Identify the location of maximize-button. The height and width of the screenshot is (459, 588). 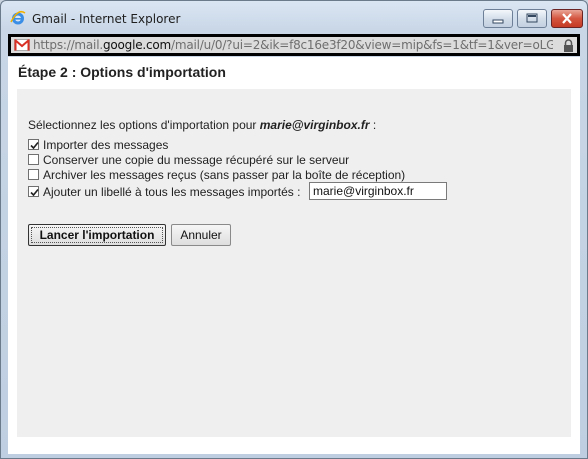
(532, 18).